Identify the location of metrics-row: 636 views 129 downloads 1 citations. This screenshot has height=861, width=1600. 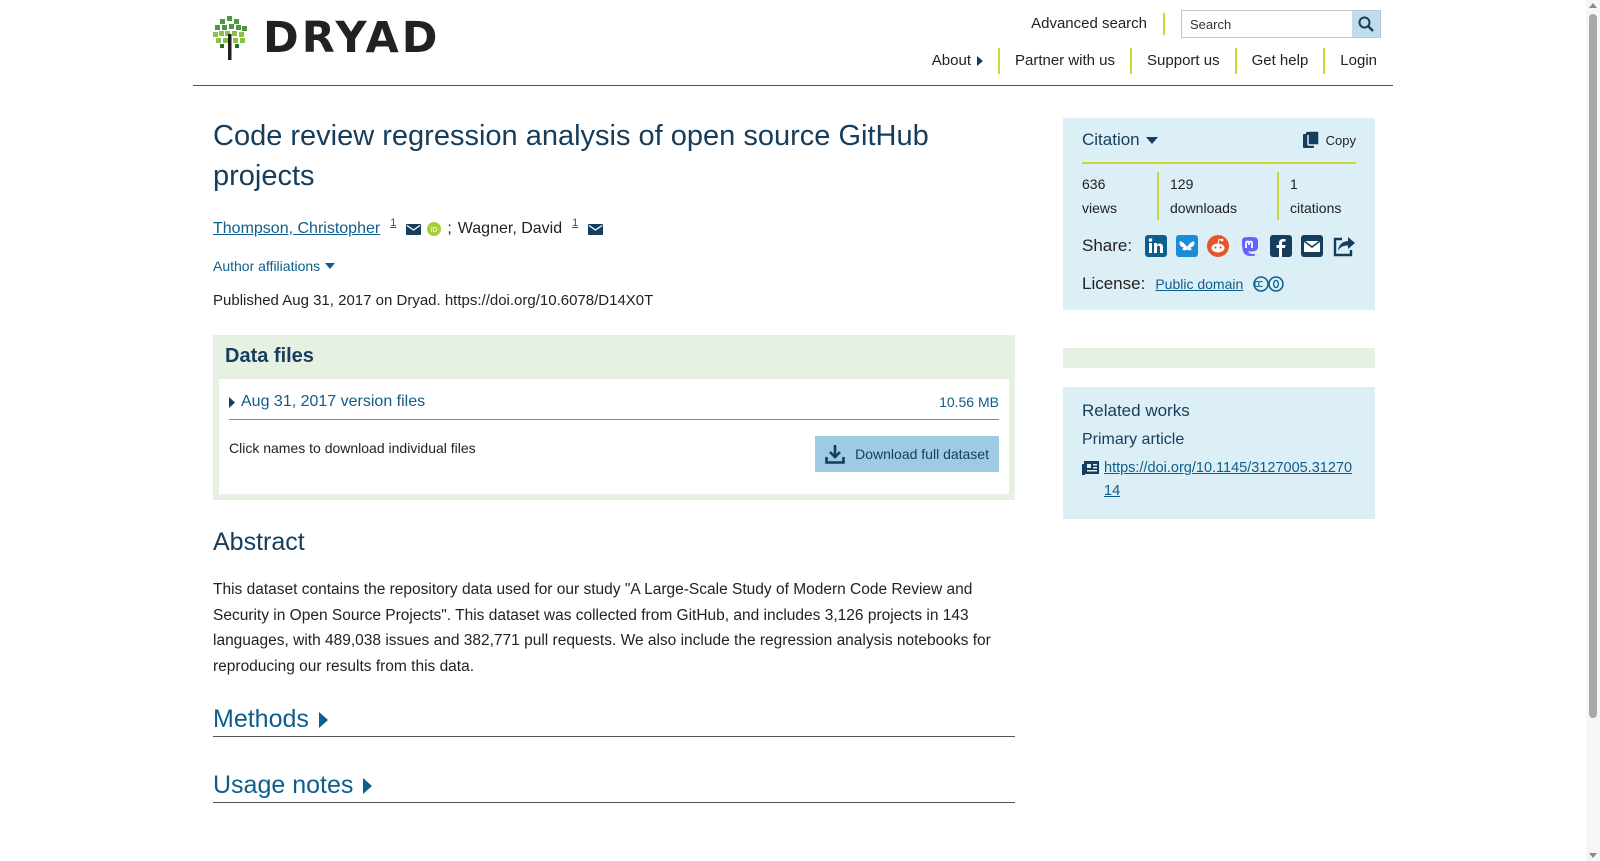
(1219, 196).